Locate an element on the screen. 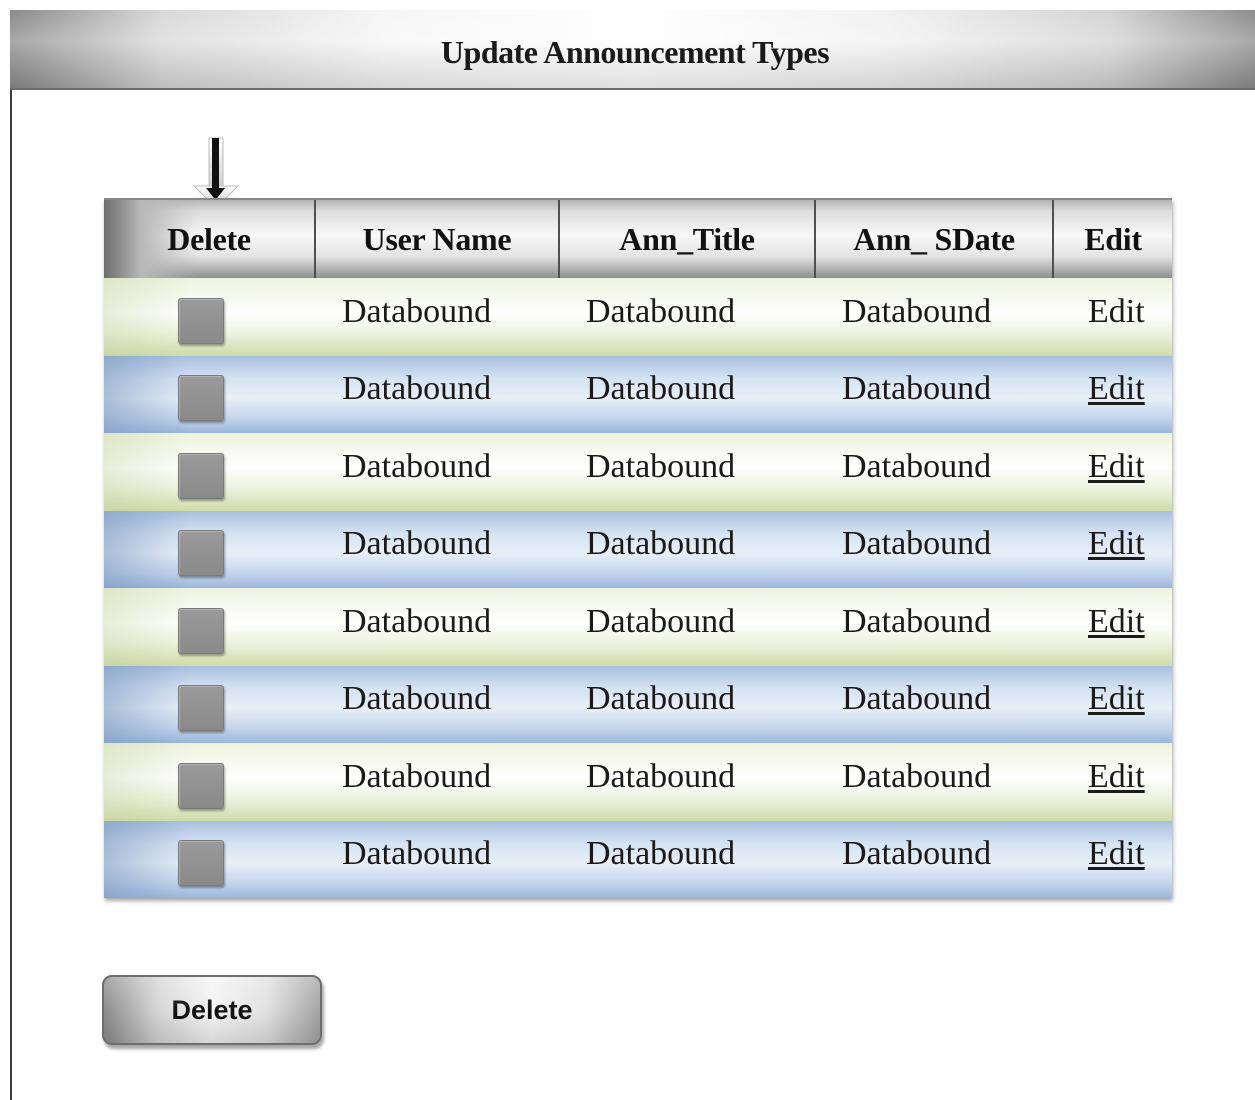 The image size is (1255, 1100). column-header-ann-sdate: Ann_ SDate is located at coordinates (935, 239).